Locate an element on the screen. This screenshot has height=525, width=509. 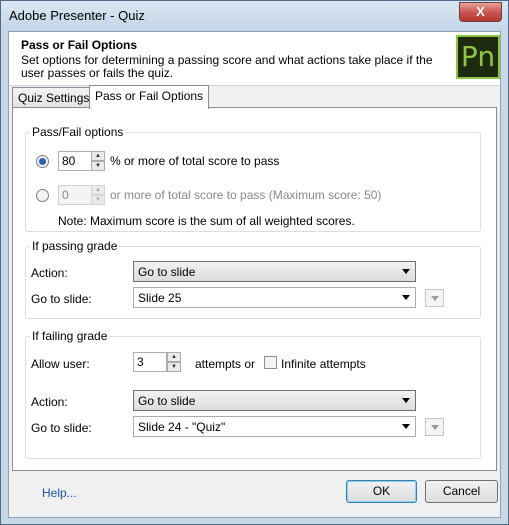
presenter-logo: Pn is located at coordinates (478, 57).